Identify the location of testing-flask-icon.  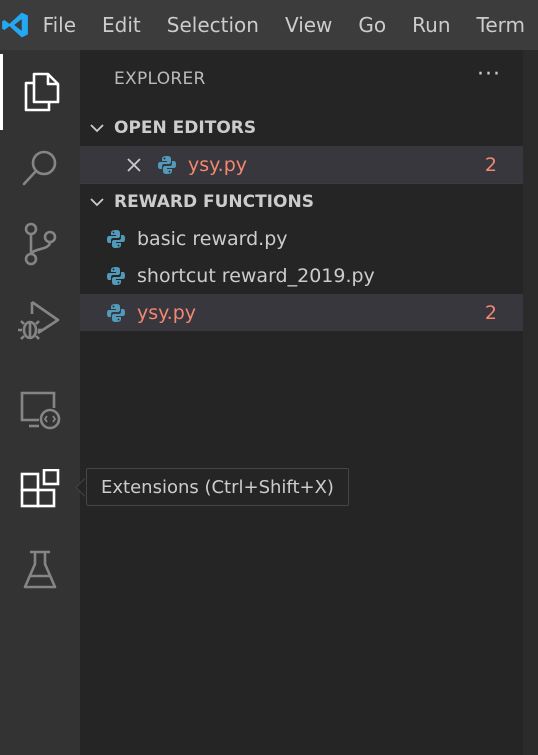
(40, 570).